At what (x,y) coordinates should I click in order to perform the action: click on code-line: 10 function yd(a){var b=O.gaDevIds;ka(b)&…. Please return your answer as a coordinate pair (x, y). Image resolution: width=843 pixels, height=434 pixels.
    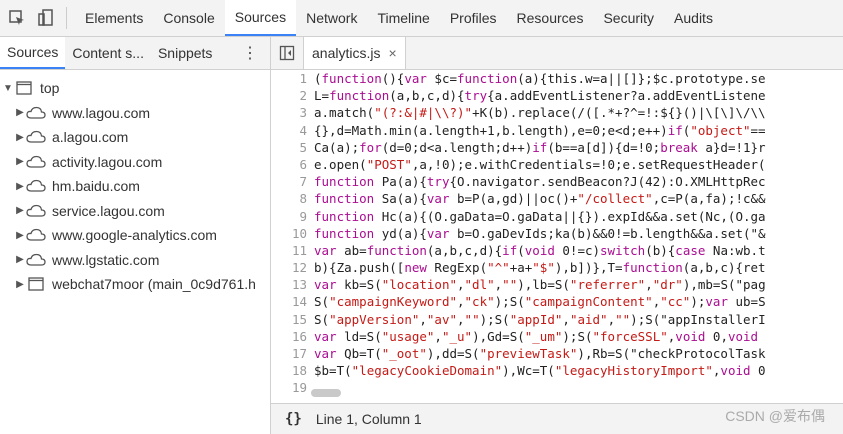
    Looking at the image, I should click on (557, 233).